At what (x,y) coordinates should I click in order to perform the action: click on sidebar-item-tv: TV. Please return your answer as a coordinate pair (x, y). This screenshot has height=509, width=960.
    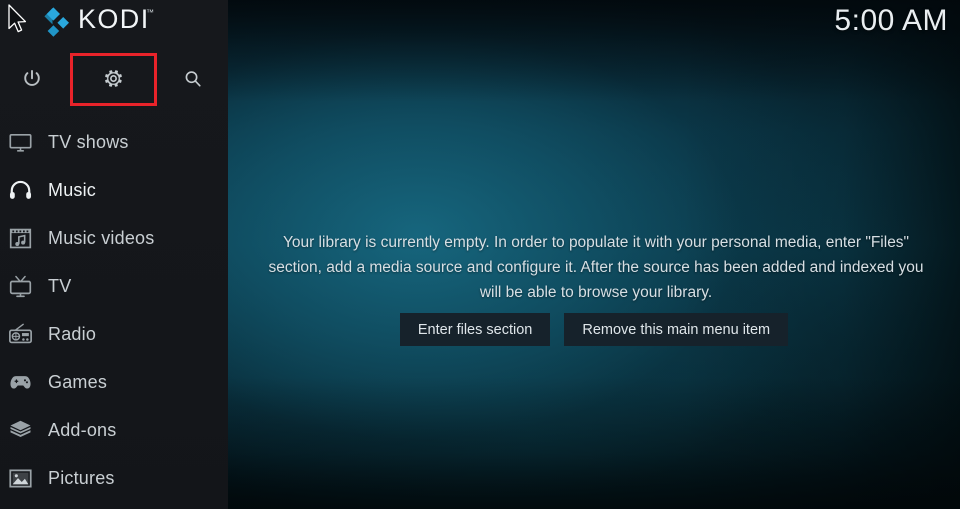
    Looking at the image, I should click on (114, 286).